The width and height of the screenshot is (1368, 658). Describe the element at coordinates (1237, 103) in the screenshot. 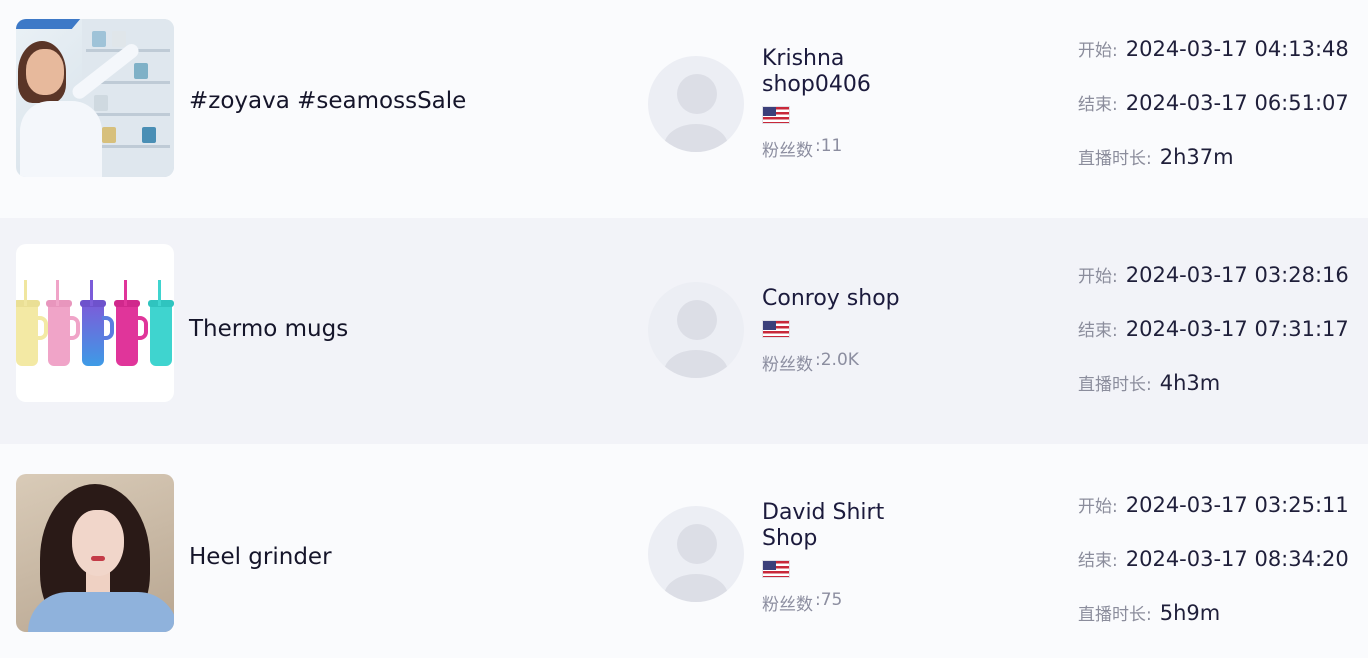

I see `end-value: 2024-03-17 06:51:07` at that location.